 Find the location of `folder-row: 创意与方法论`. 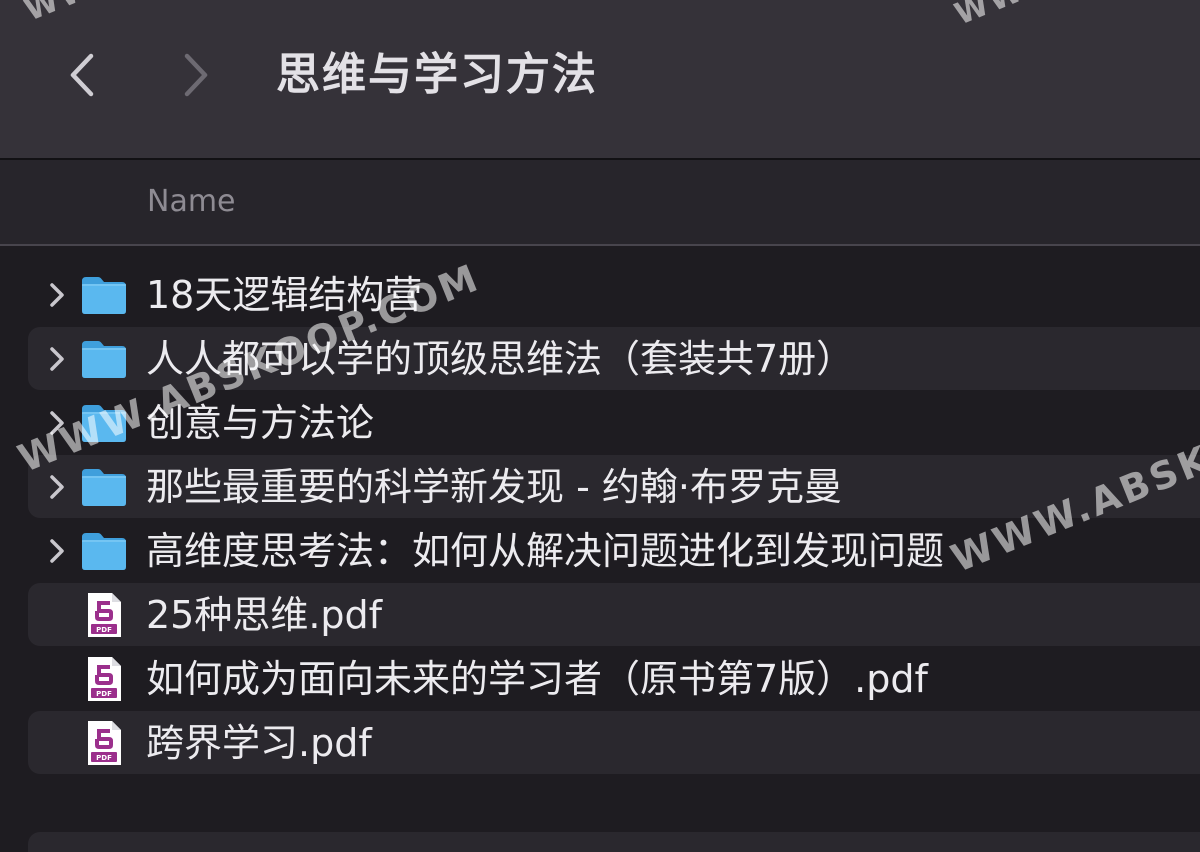

folder-row: 创意与方法论 is located at coordinates (614, 422).